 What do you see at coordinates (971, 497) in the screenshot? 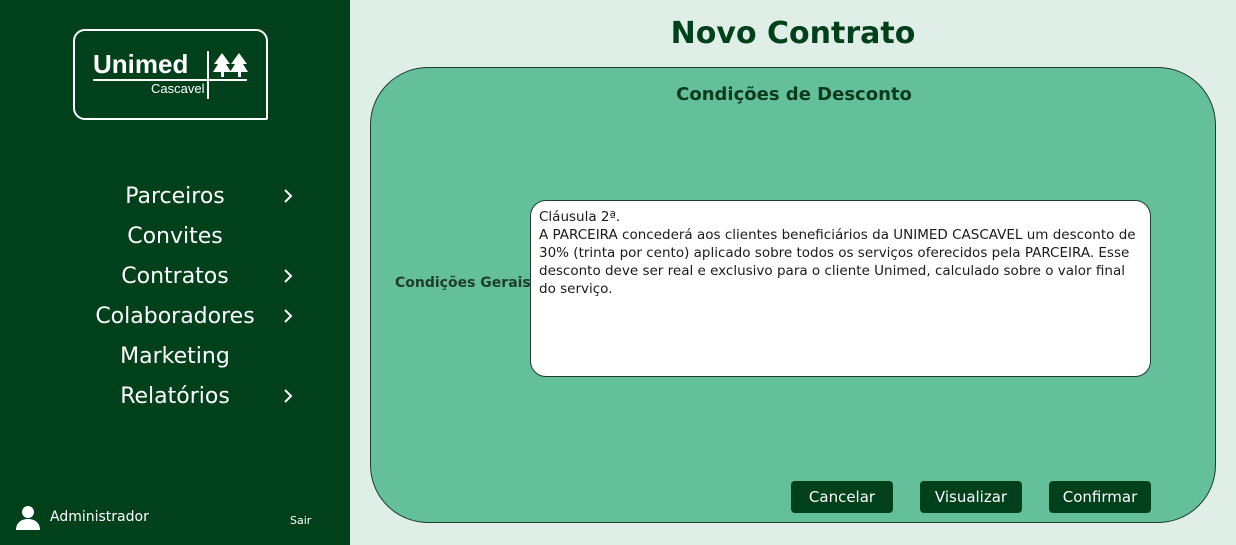
I see `preview-button: Visualizar` at bounding box center [971, 497].